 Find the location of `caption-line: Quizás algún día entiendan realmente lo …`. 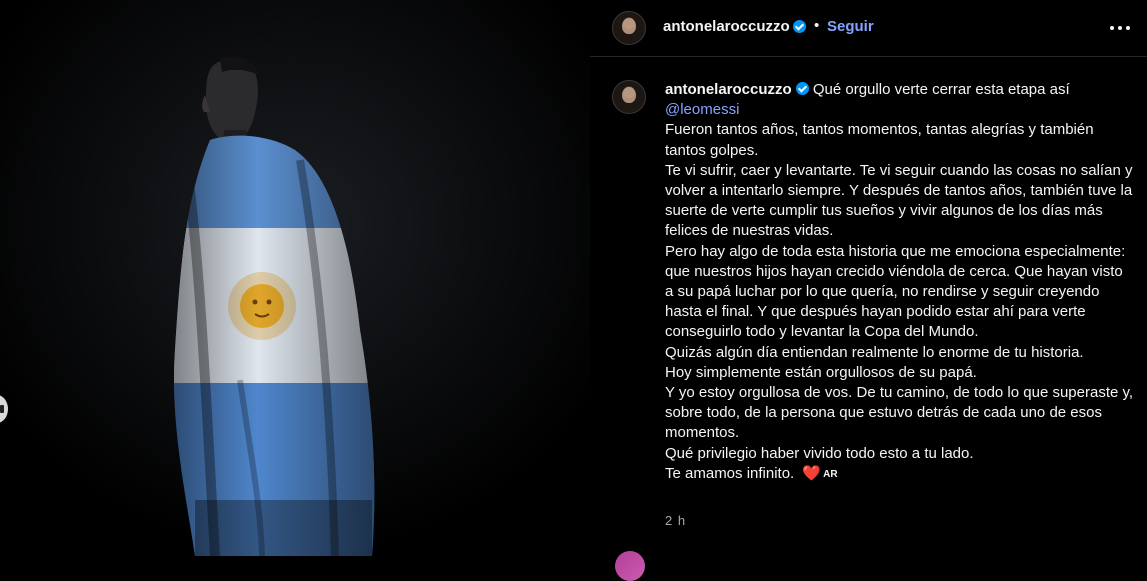

caption-line: Quizás algún día entiendan realmente lo … is located at coordinates (874, 352).